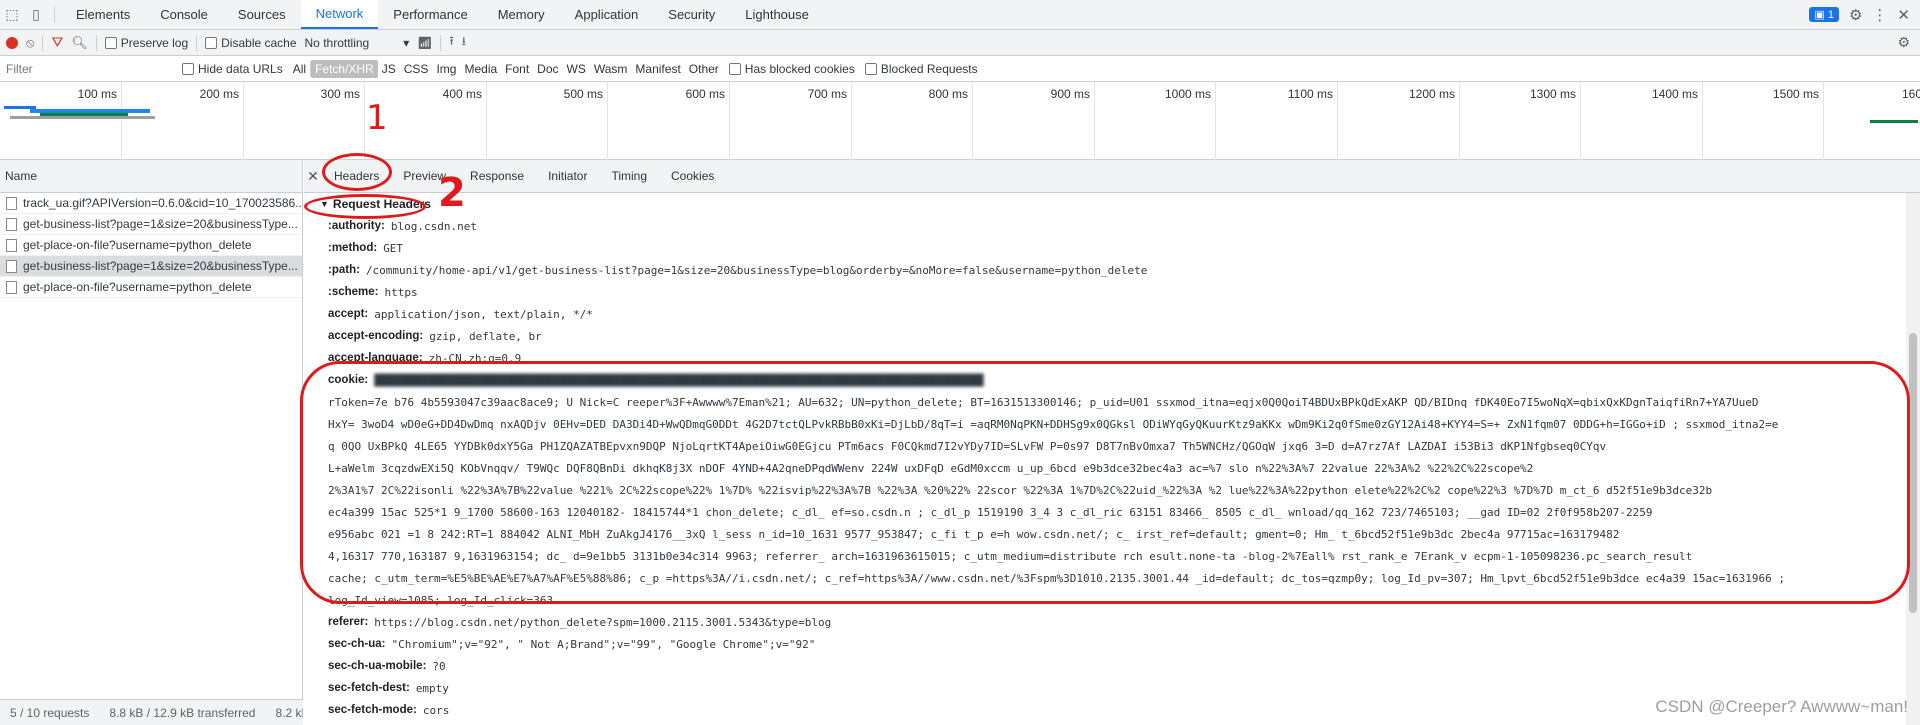  Describe the element at coordinates (12, 42) in the screenshot. I see `record-button` at that location.